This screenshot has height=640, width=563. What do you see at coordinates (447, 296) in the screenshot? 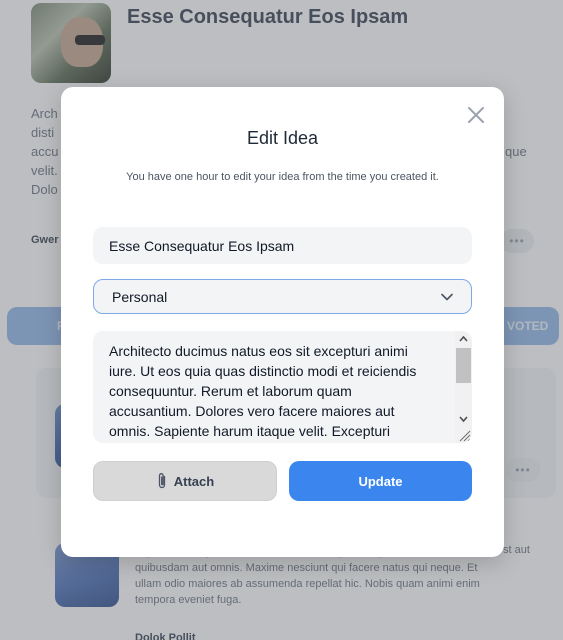
I see `chevron-down-icon` at bounding box center [447, 296].